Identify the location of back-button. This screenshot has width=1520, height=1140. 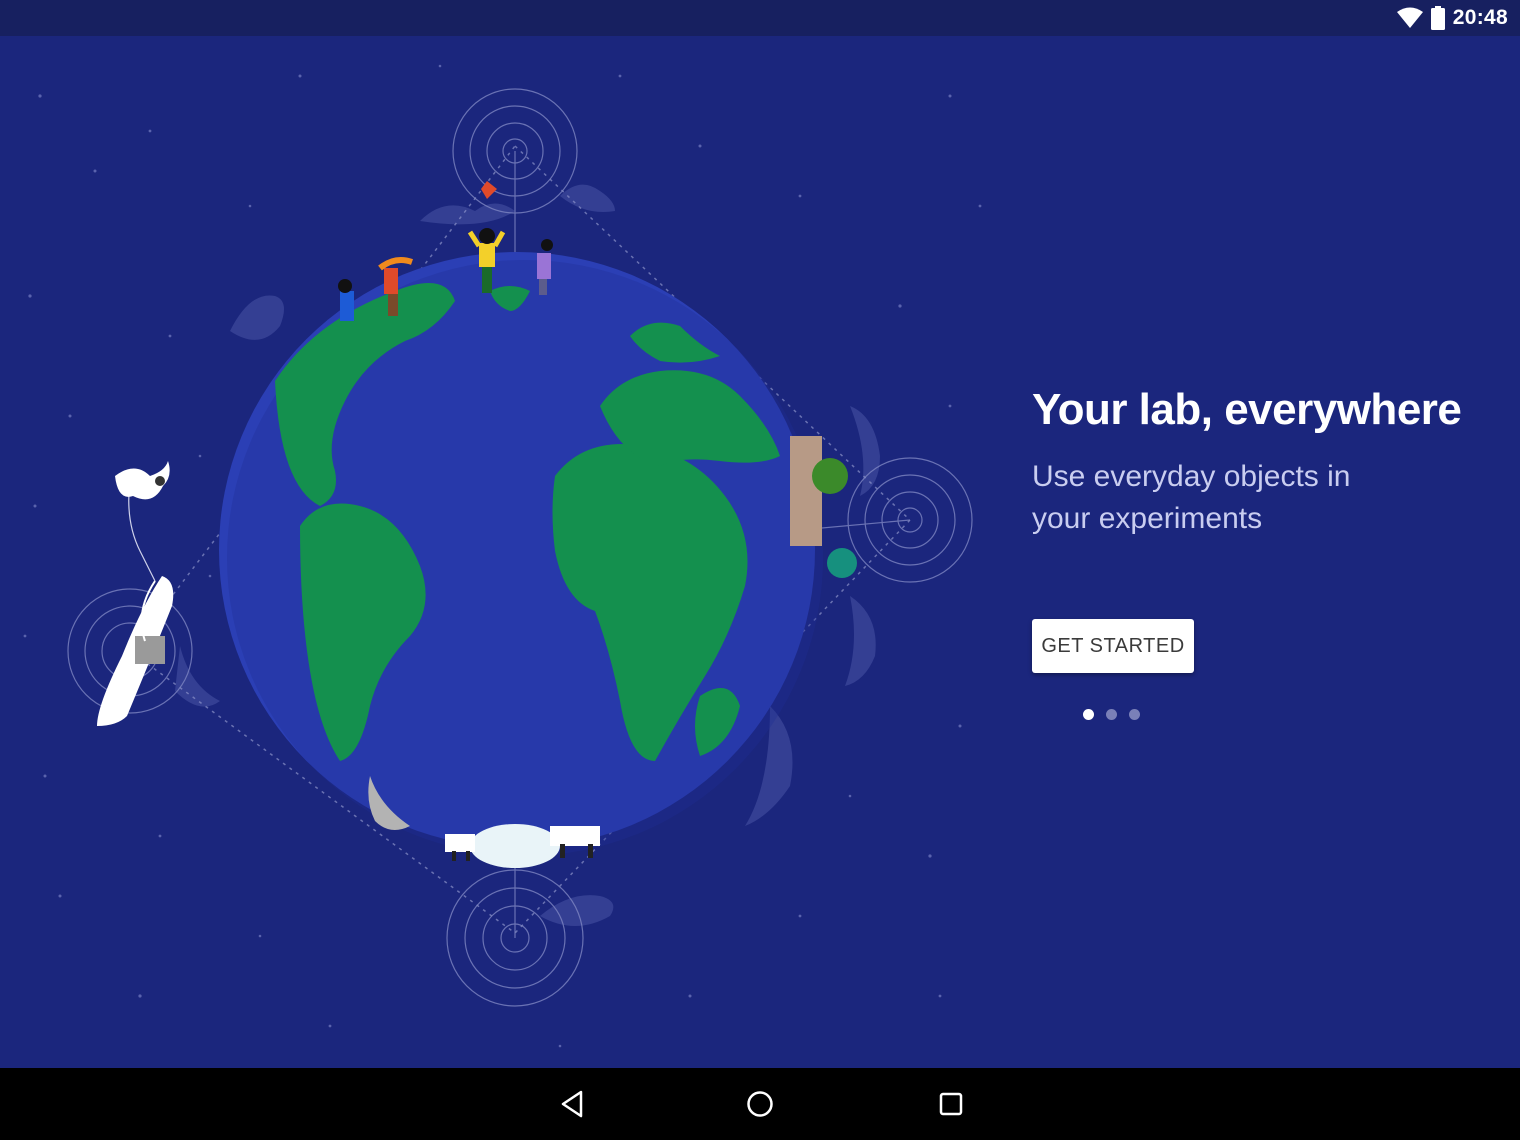
(572, 1104).